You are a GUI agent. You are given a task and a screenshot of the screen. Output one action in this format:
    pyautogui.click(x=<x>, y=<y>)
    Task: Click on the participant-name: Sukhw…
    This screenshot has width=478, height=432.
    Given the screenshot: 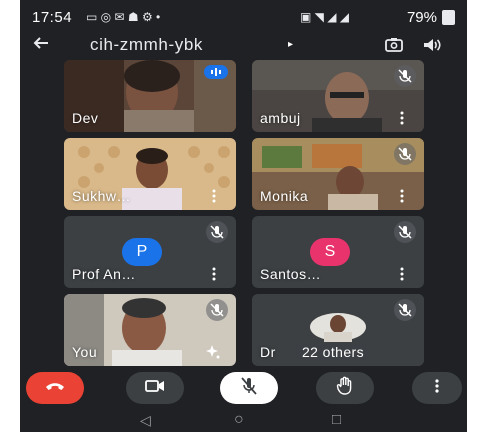 What is the action you would take?
    pyautogui.click(x=102, y=196)
    